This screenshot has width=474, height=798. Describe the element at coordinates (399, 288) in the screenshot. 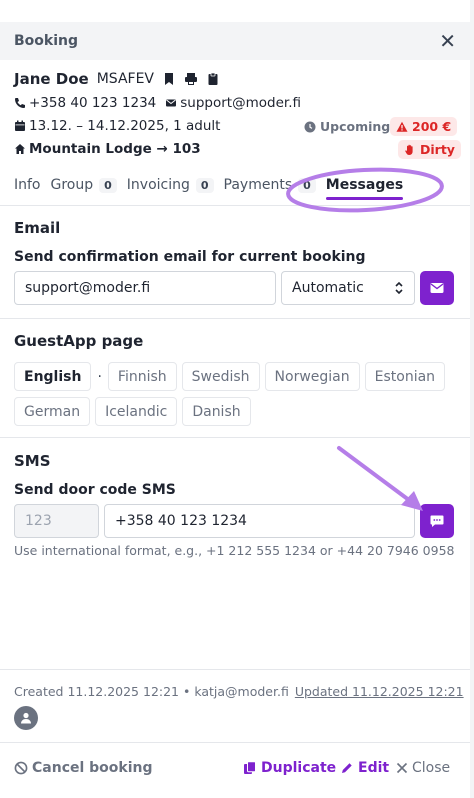

I see `chevron-updown-icon` at that location.